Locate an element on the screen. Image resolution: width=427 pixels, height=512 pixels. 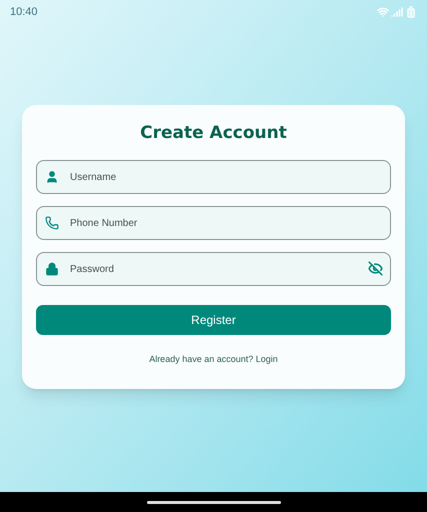
input-field: Username is located at coordinates (213, 177).